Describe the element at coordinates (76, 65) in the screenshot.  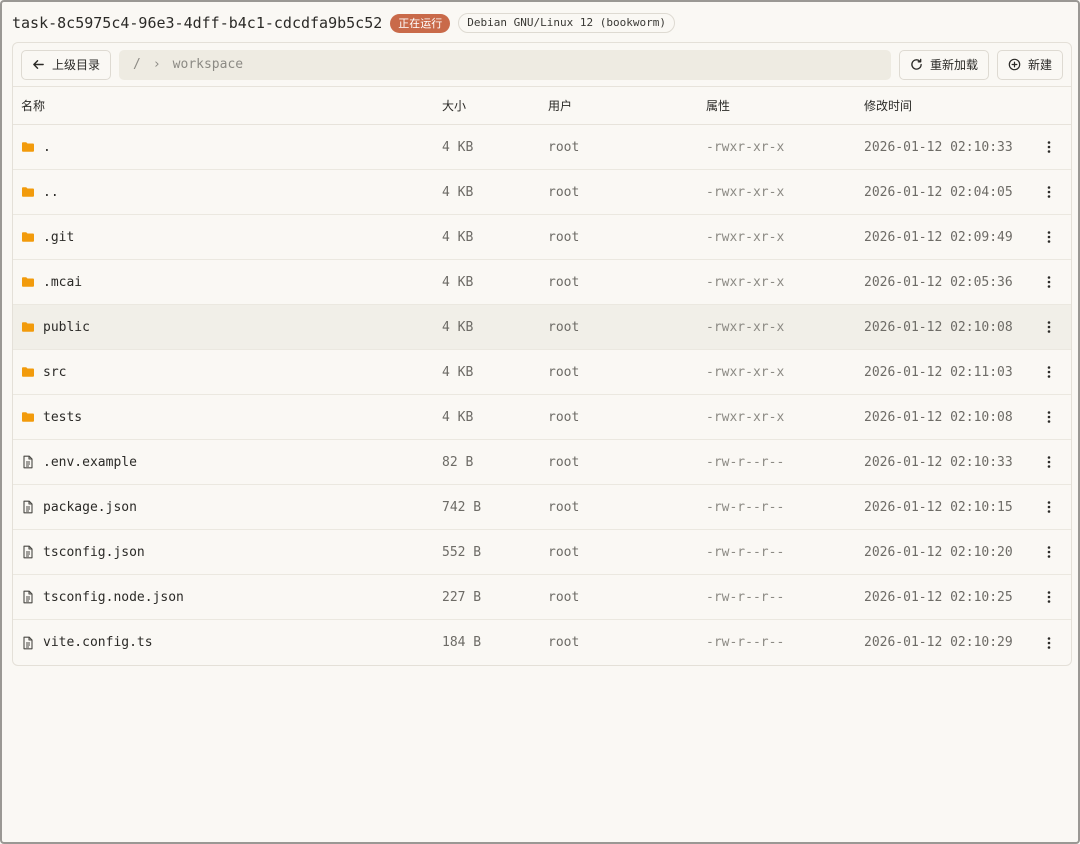
I see `back-button-label: 上级目录` at that location.